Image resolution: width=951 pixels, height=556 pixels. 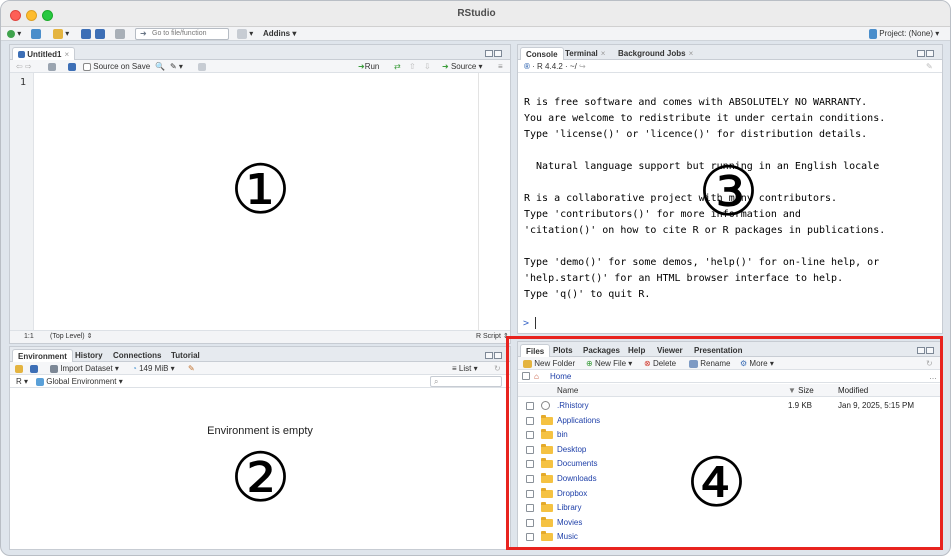 What do you see at coordinates (730, 66) in the screenshot?
I see `console-infobar: ® · R 4.4.2 · ~/ ↪ ✎` at bounding box center [730, 66].